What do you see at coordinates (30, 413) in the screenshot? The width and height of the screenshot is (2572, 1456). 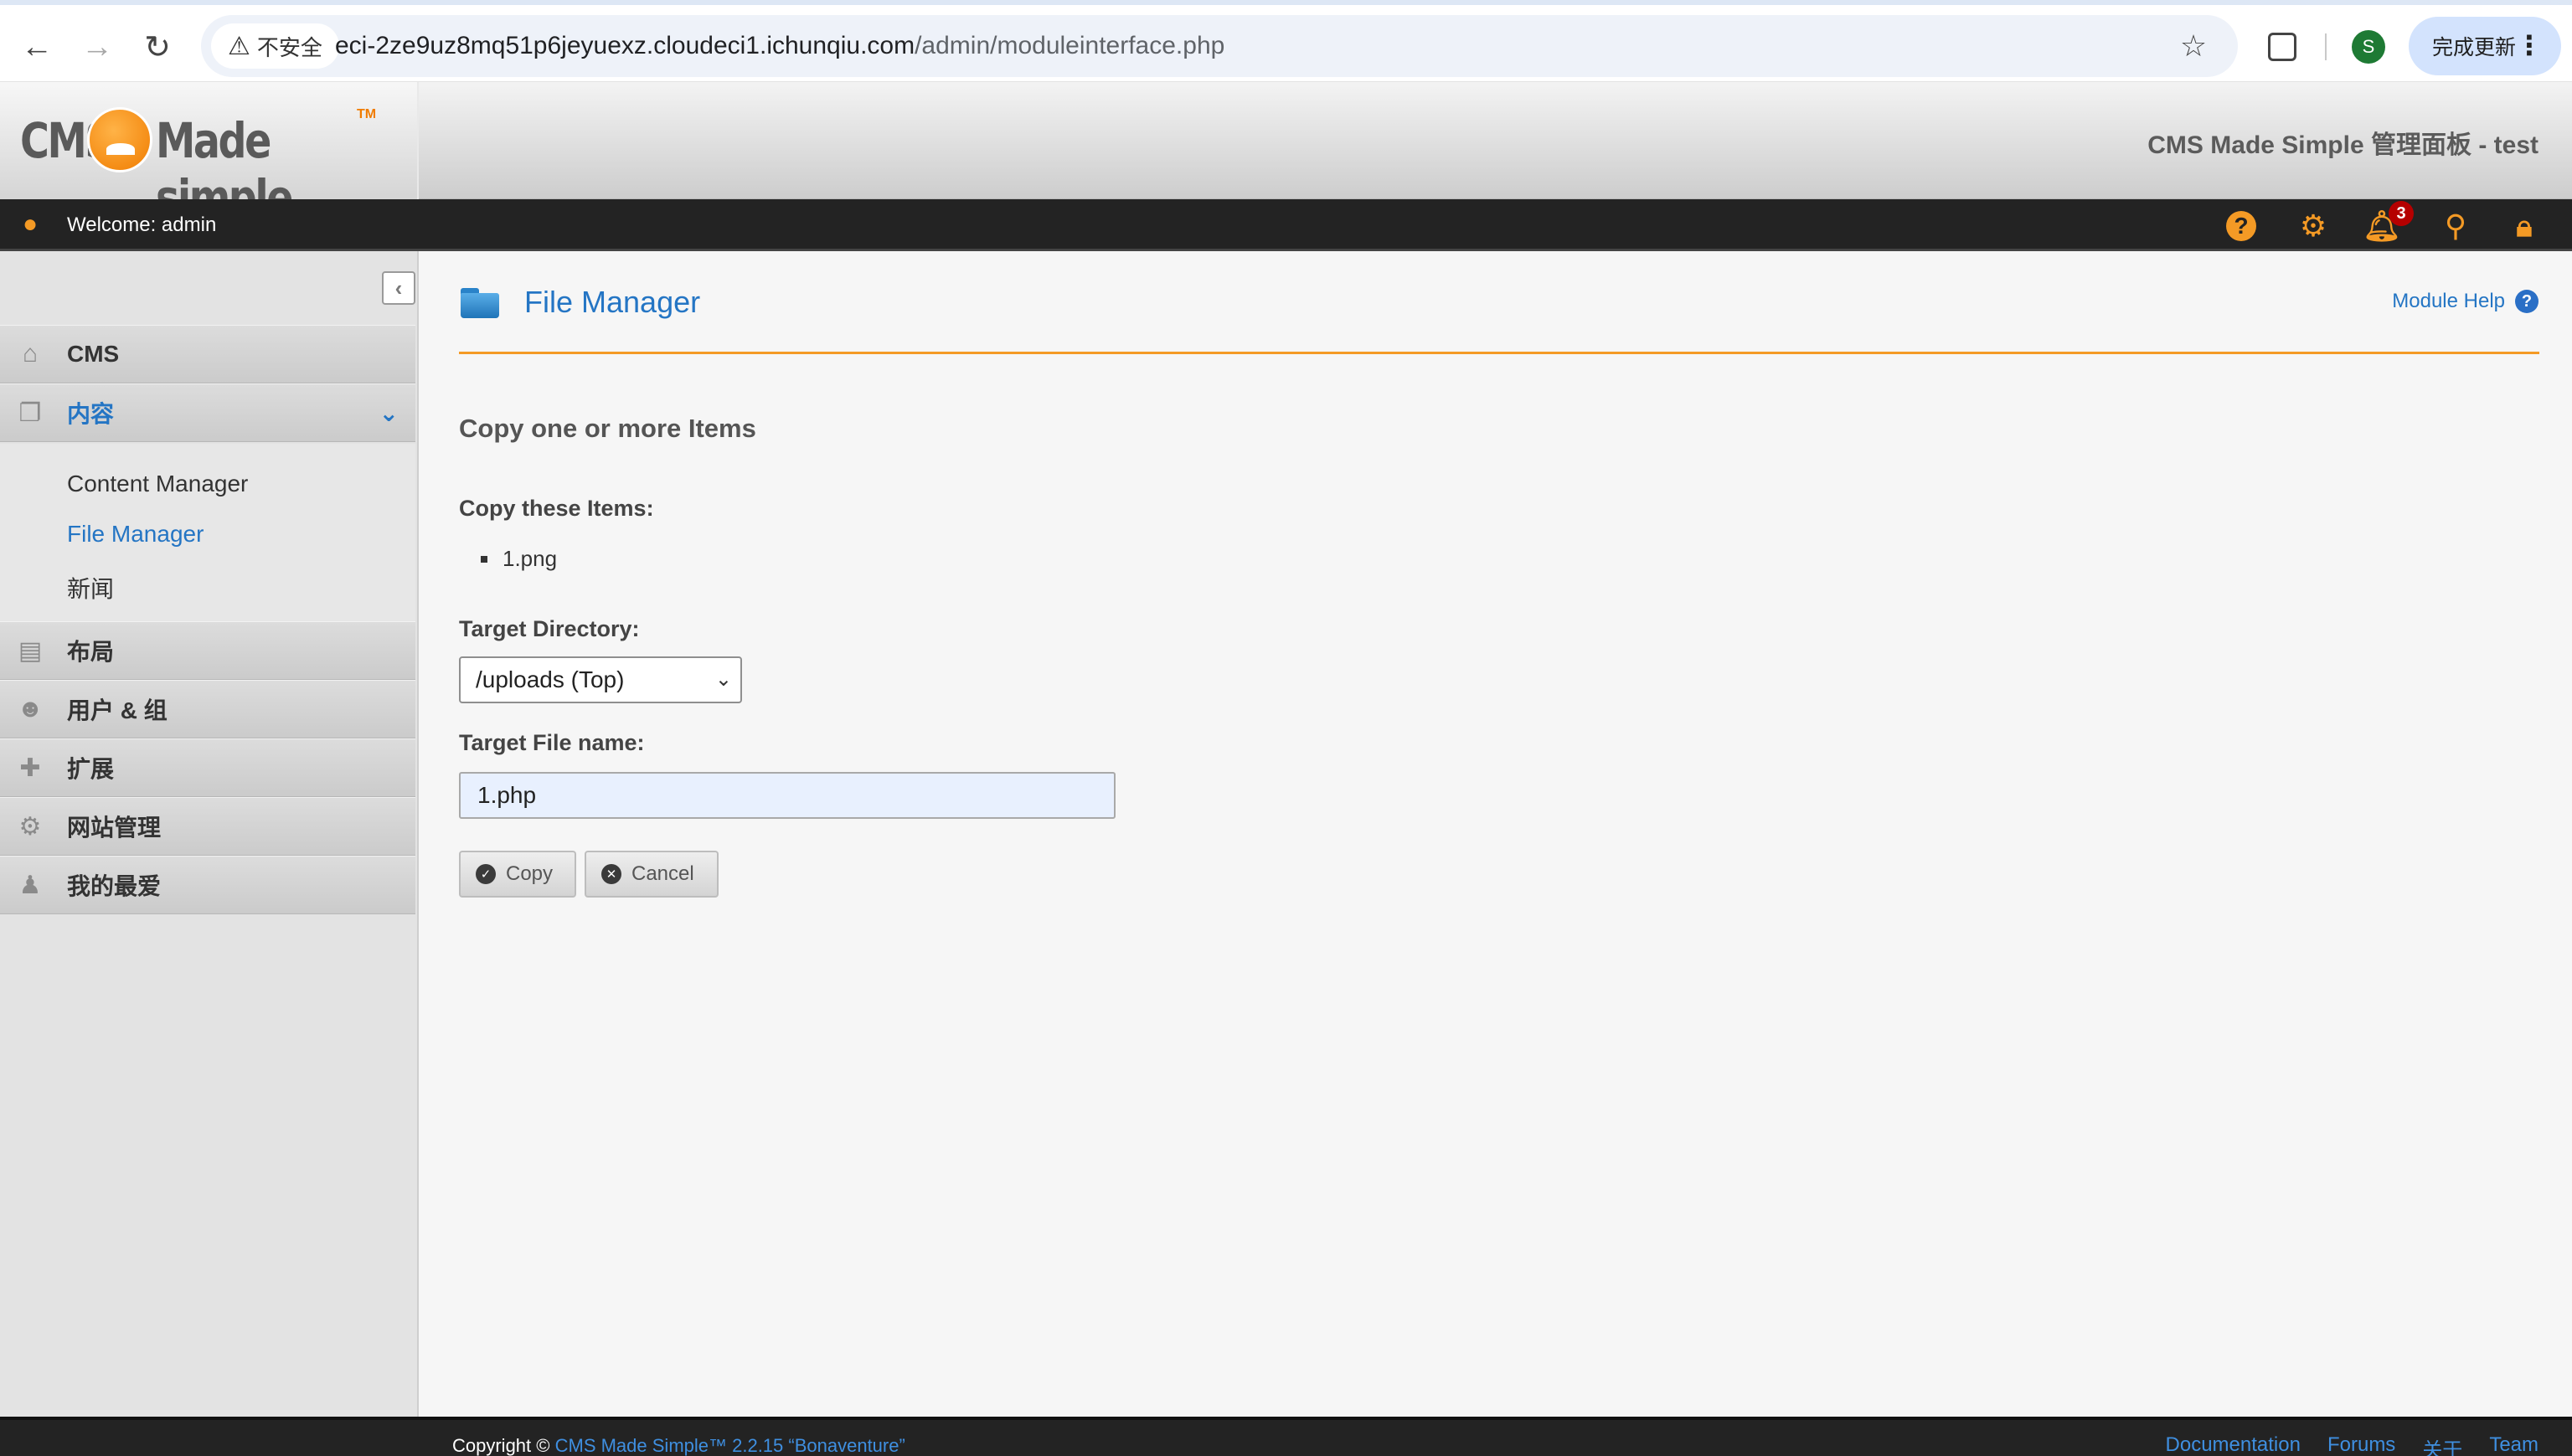 I see `content-icon: ❐` at bounding box center [30, 413].